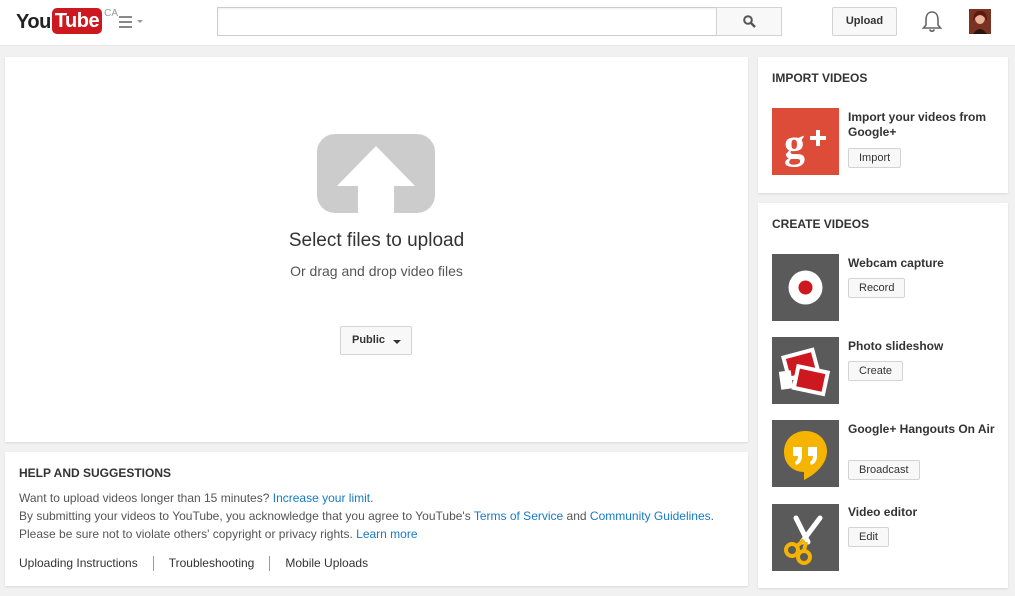 This screenshot has height=596, width=1015. I want to click on masthead: You Tube CA Upload, so click(507, 23).